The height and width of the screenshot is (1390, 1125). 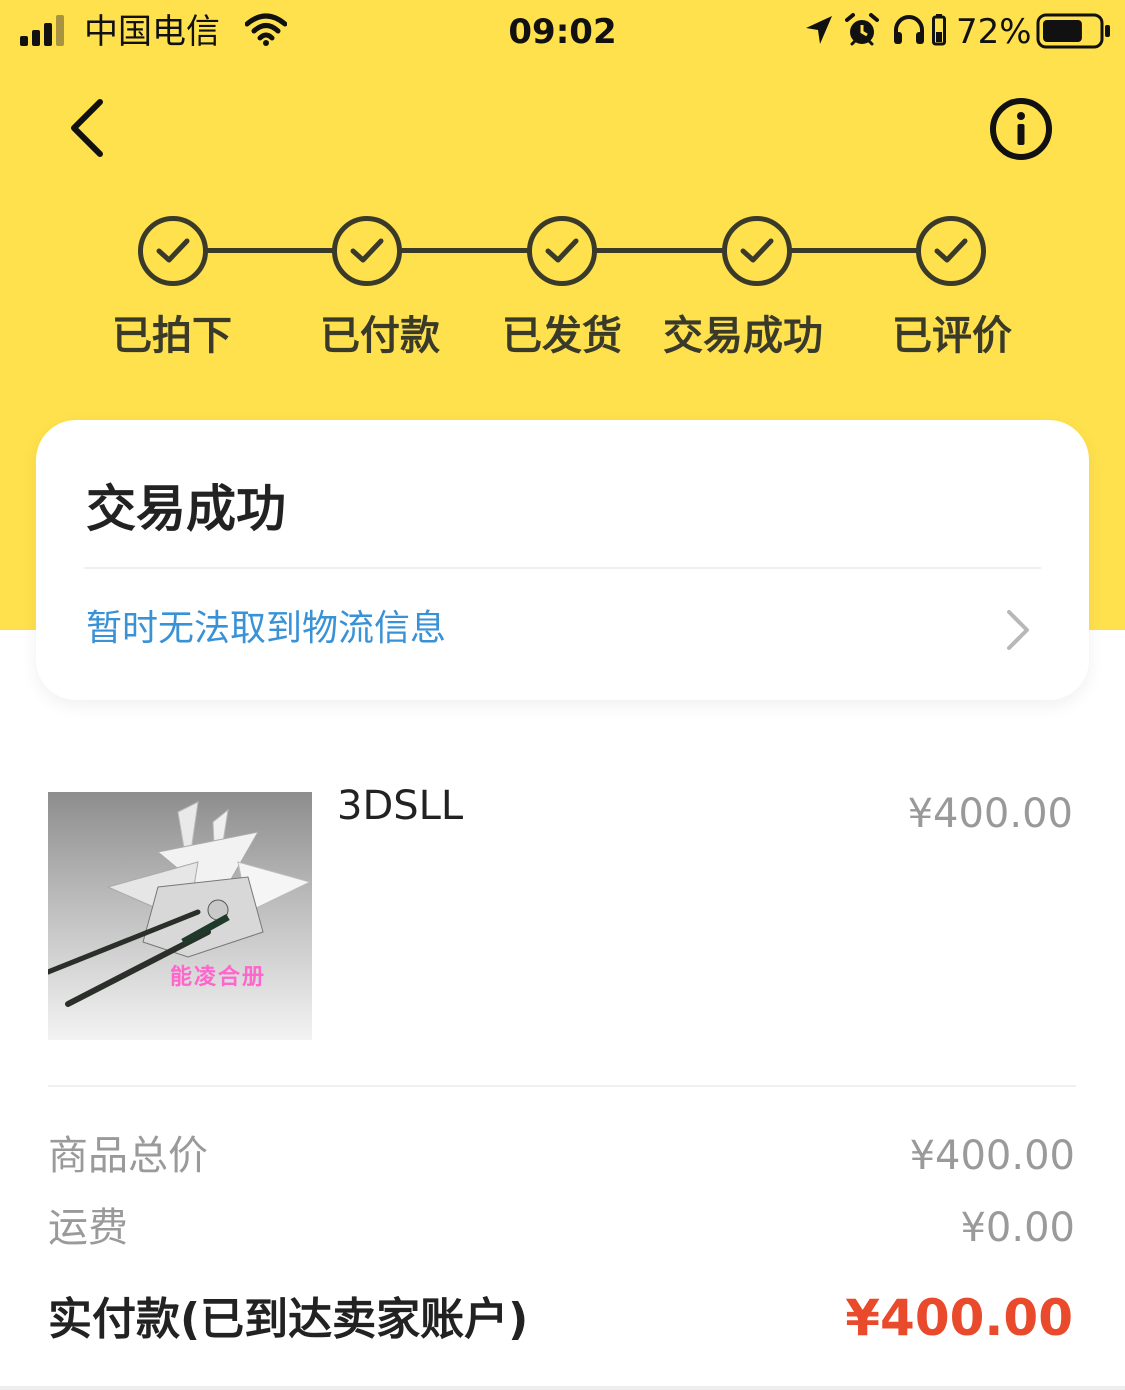 I want to click on step-label: 交易成功, so click(x=743, y=336).